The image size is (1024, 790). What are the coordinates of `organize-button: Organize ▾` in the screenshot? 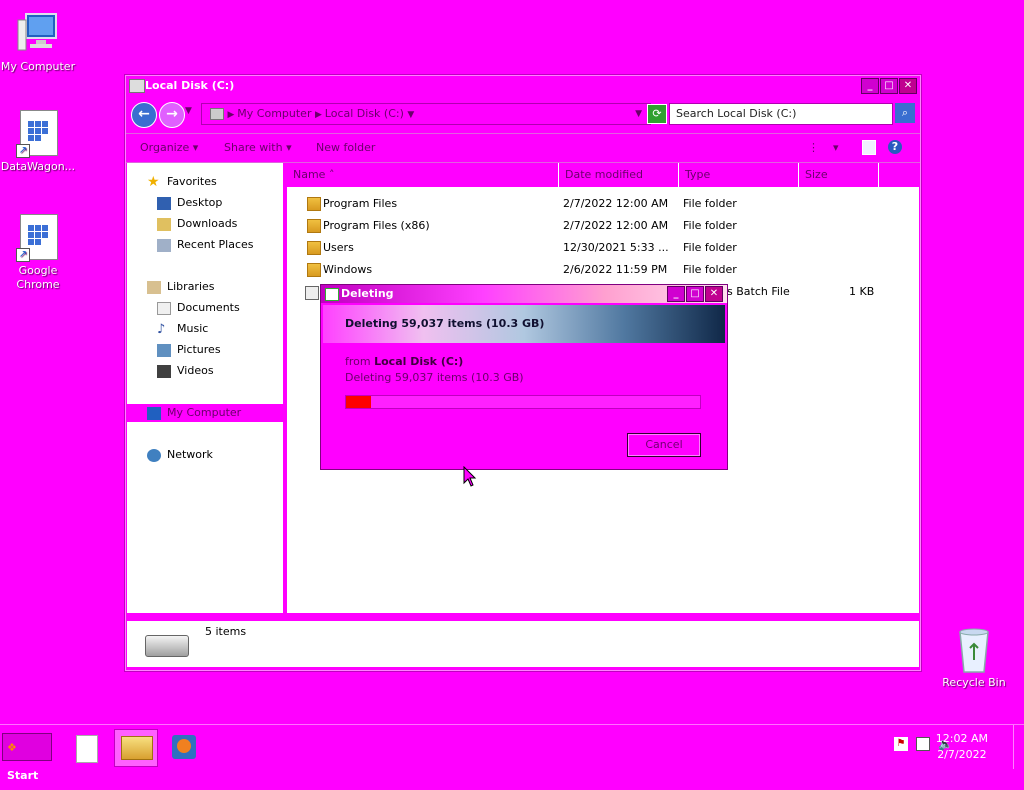 It's located at (169, 148).